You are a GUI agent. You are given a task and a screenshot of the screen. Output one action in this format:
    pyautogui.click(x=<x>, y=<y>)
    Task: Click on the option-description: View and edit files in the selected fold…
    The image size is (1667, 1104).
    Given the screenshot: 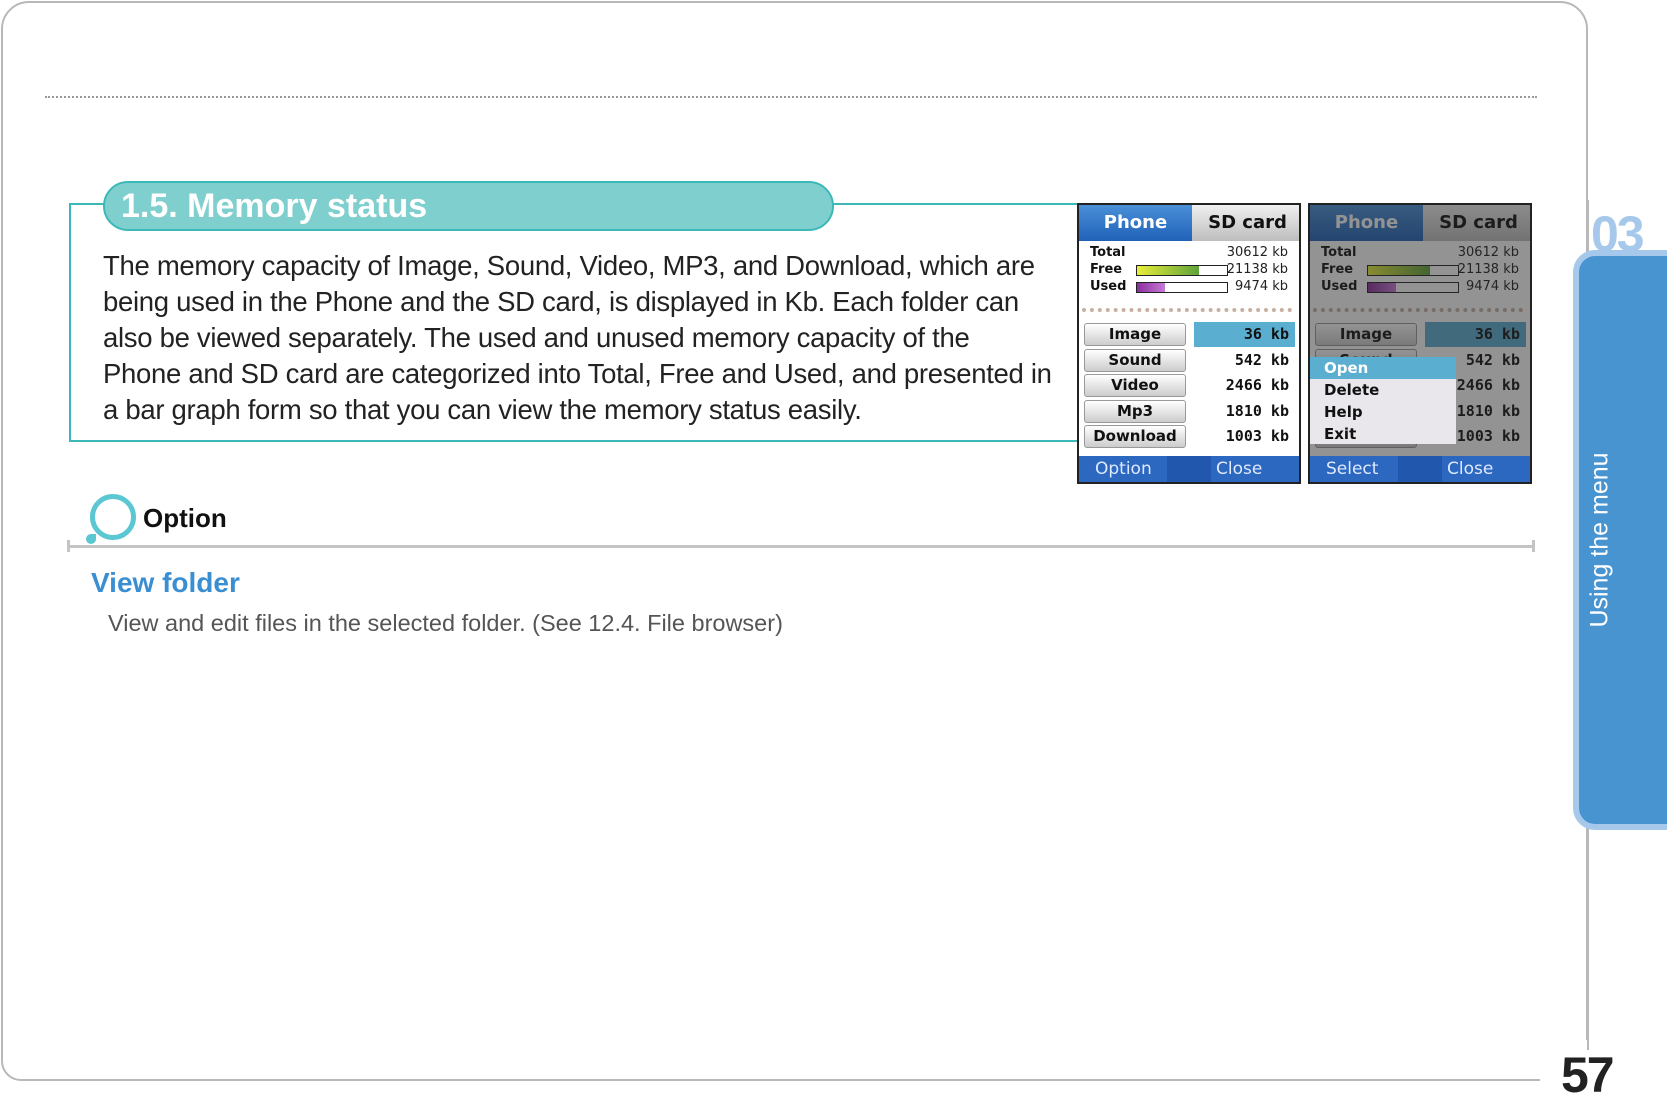 What is the action you would take?
    pyautogui.click(x=445, y=623)
    